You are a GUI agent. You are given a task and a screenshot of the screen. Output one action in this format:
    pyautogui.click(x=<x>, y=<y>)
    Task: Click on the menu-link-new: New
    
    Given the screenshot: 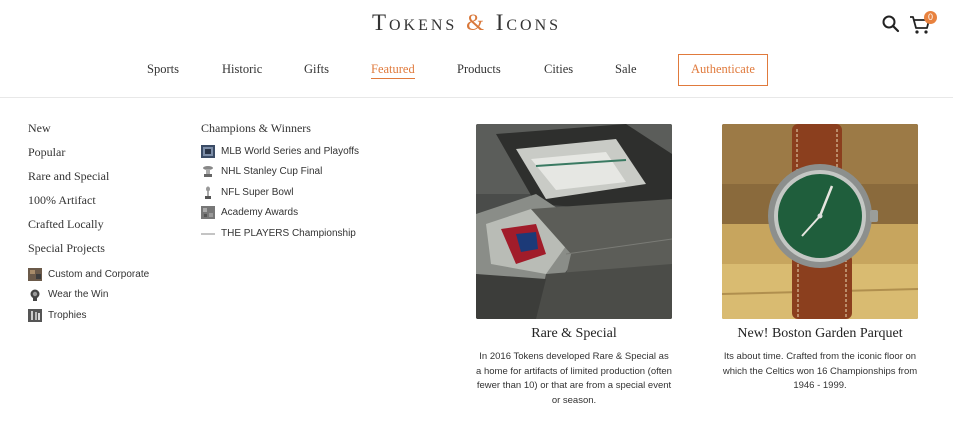 What is the action you would take?
    pyautogui.click(x=108, y=132)
    